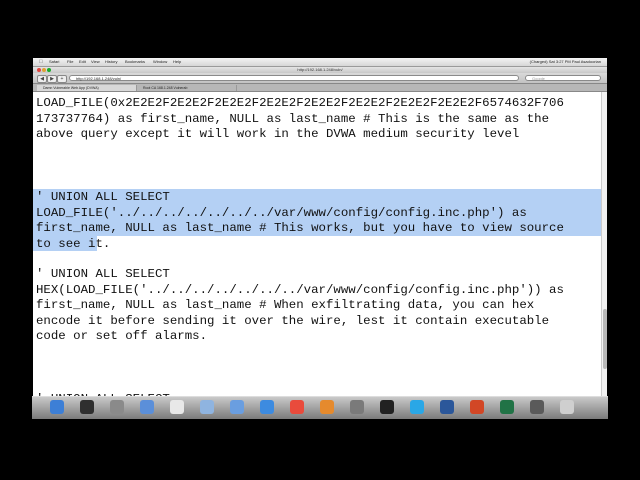  Describe the element at coordinates (294, 78) in the screenshot. I see `address-bar: http://192.168.1.248/vuln/` at that location.